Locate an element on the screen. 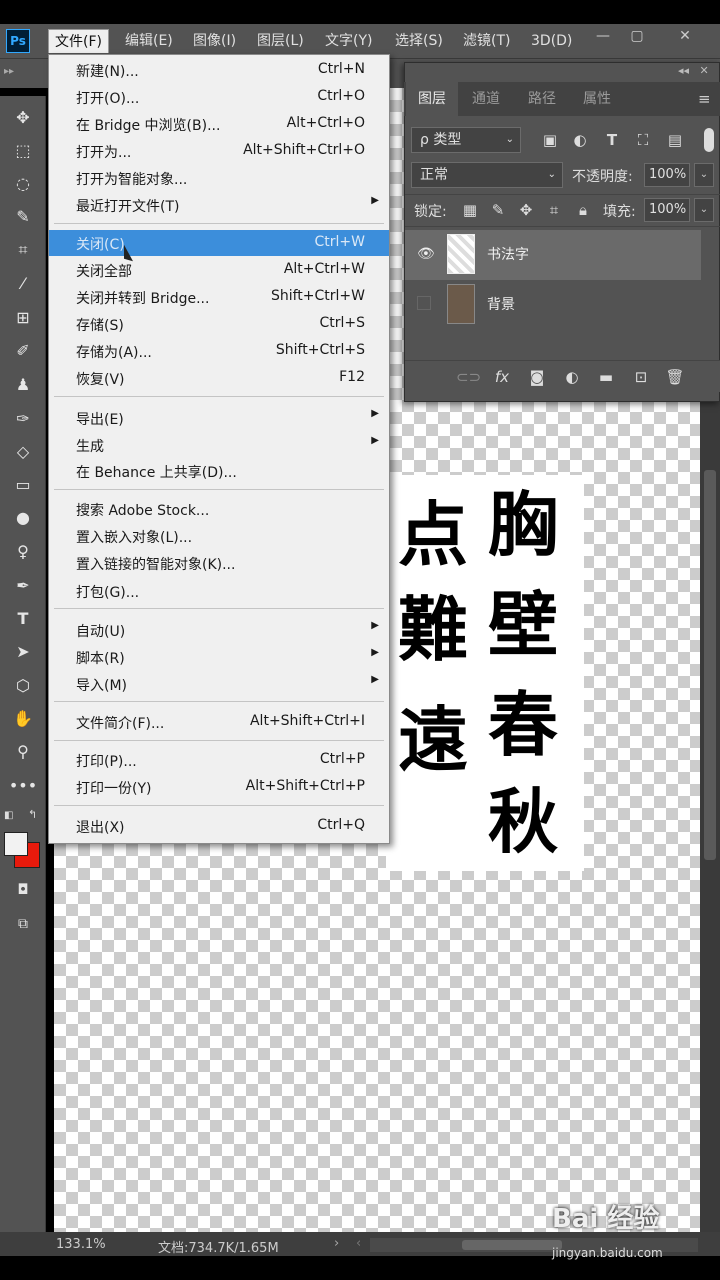 This screenshot has height=1280, width=720. menu-file: 文件(F) is located at coordinates (78, 41).